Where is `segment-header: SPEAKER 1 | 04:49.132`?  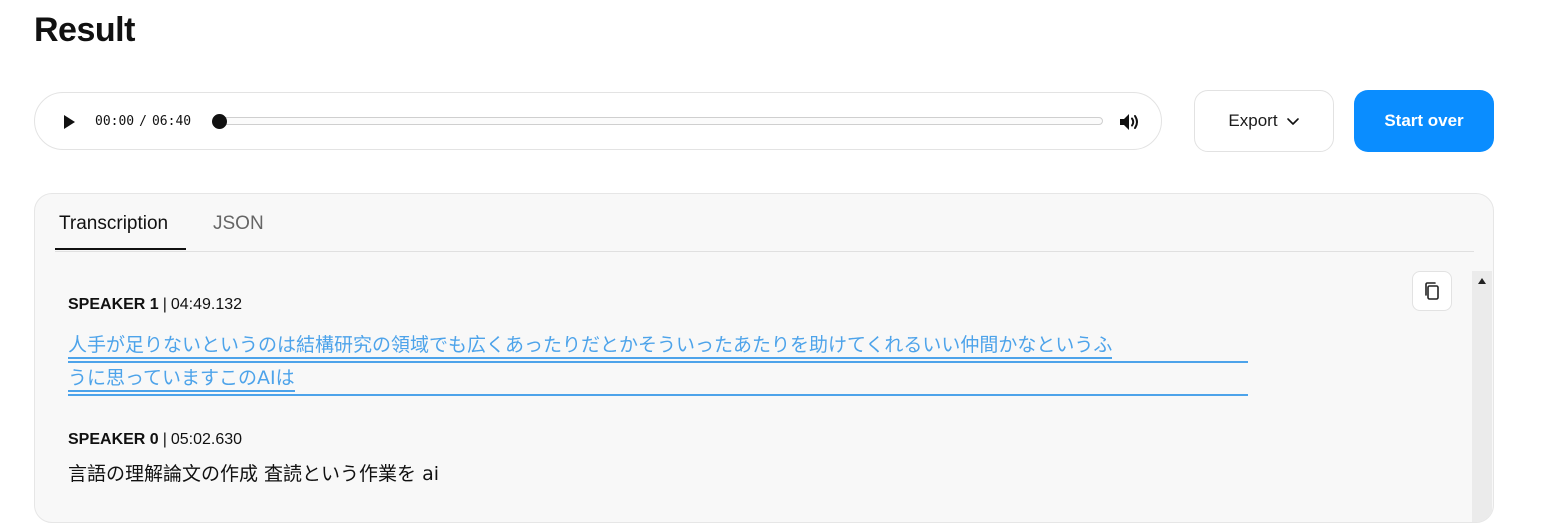
segment-header: SPEAKER 1 | 04:49.132 is located at coordinates (658, 305).